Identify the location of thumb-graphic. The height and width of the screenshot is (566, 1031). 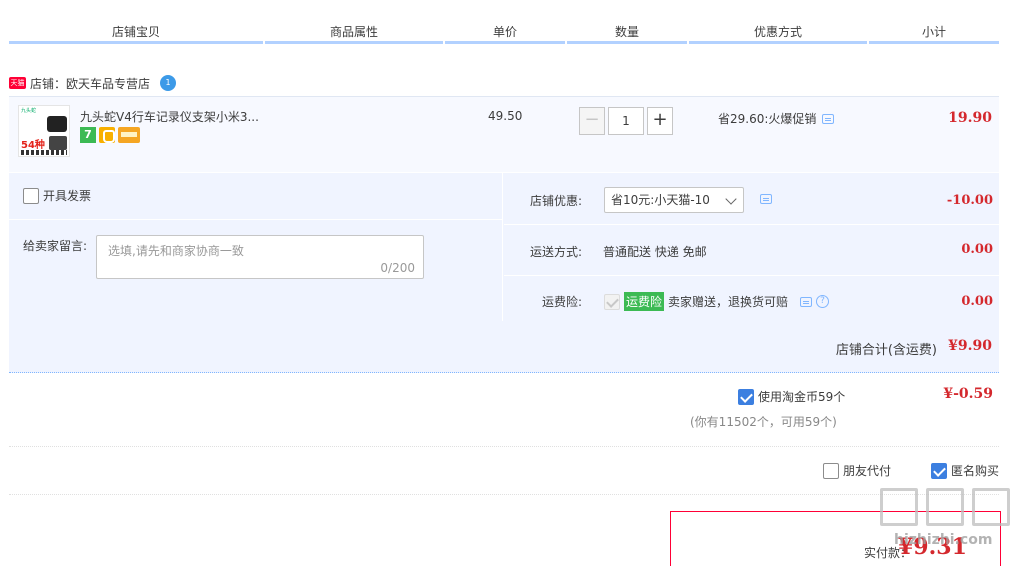
(44, 152).